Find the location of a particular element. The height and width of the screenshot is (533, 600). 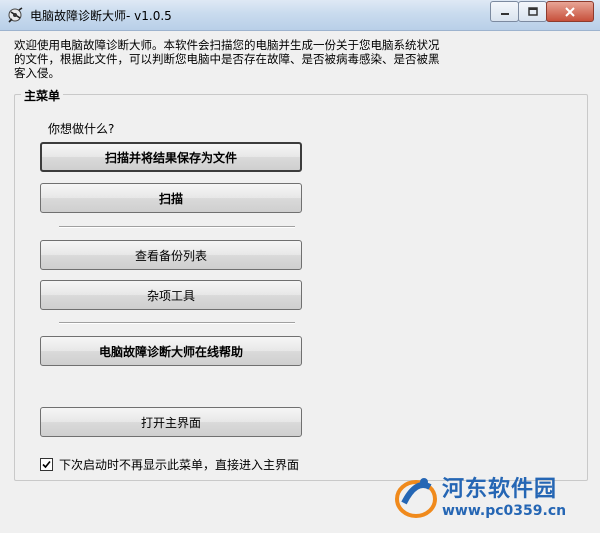

watermark: 河东软件园 www.pc0359.cn is located at coordinates (494, 499).